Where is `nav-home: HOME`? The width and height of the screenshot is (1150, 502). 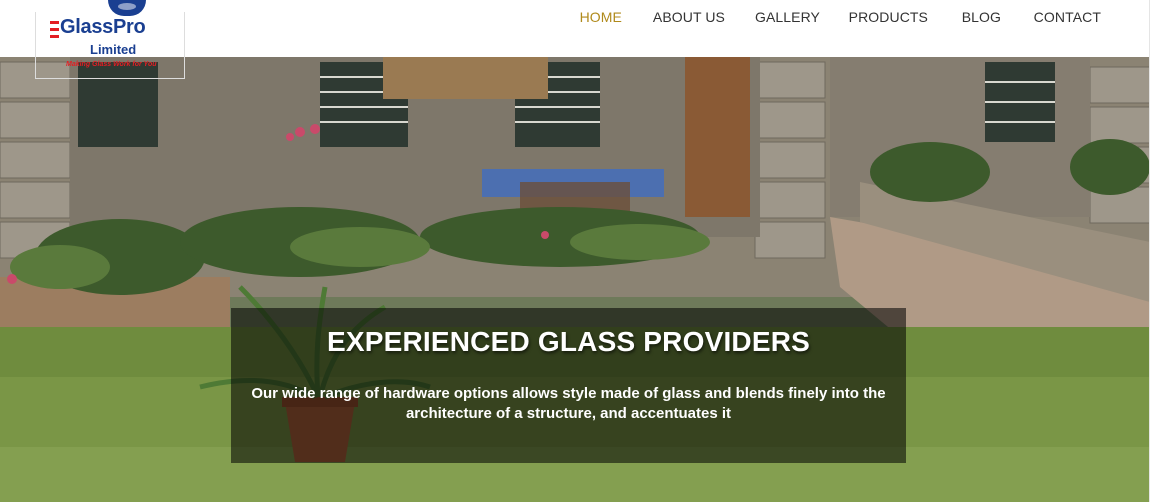 nav-home: HOME is located at coordinates (601, 17).